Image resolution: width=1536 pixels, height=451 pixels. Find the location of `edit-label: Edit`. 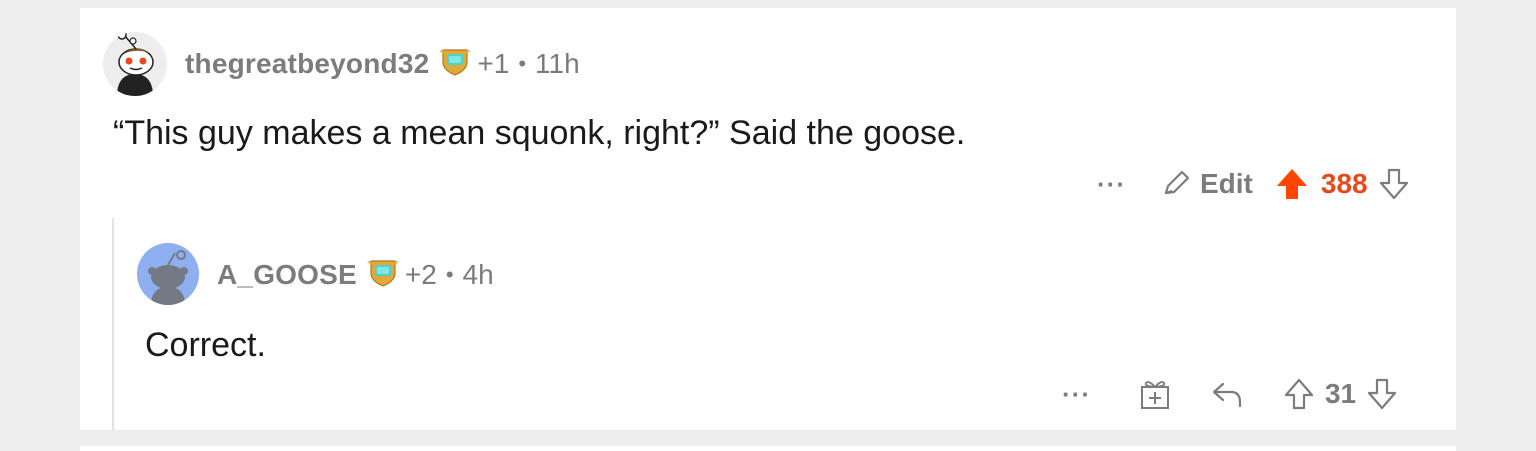

edit-label: Edit is located at coordinates (1226, 183).